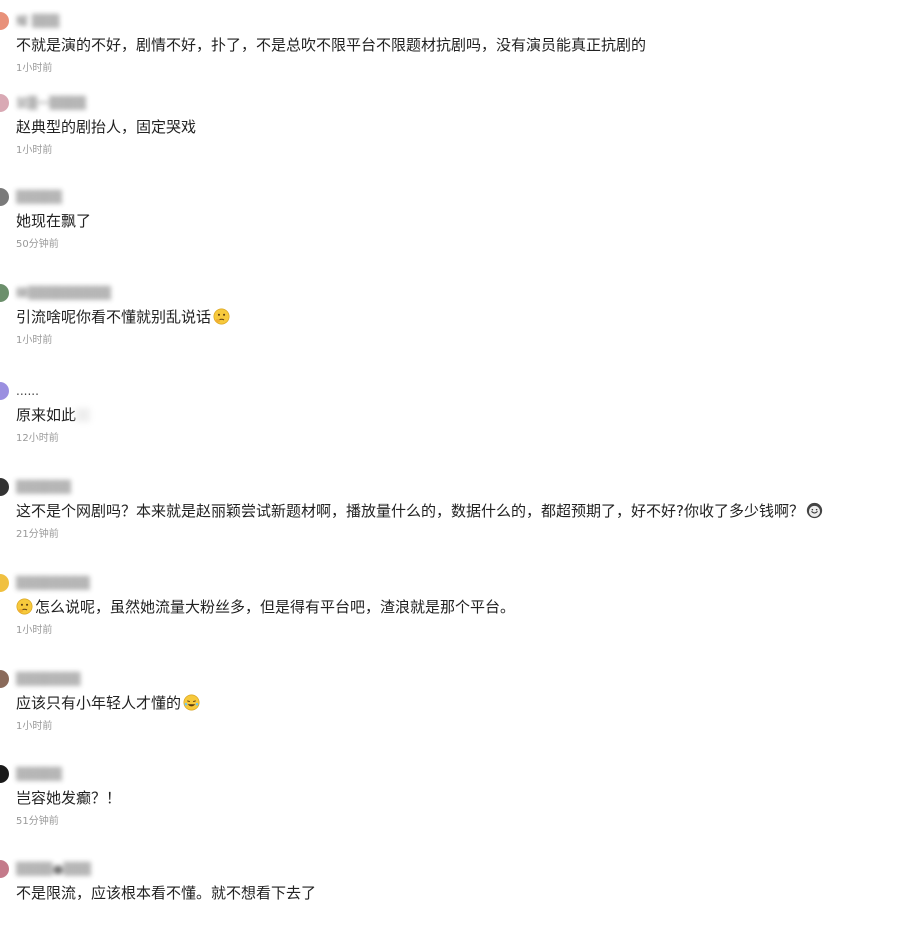 The height and width of the screenshot is (940, 908). I want to click on timestamp: 12小时前, so click(37, 438).